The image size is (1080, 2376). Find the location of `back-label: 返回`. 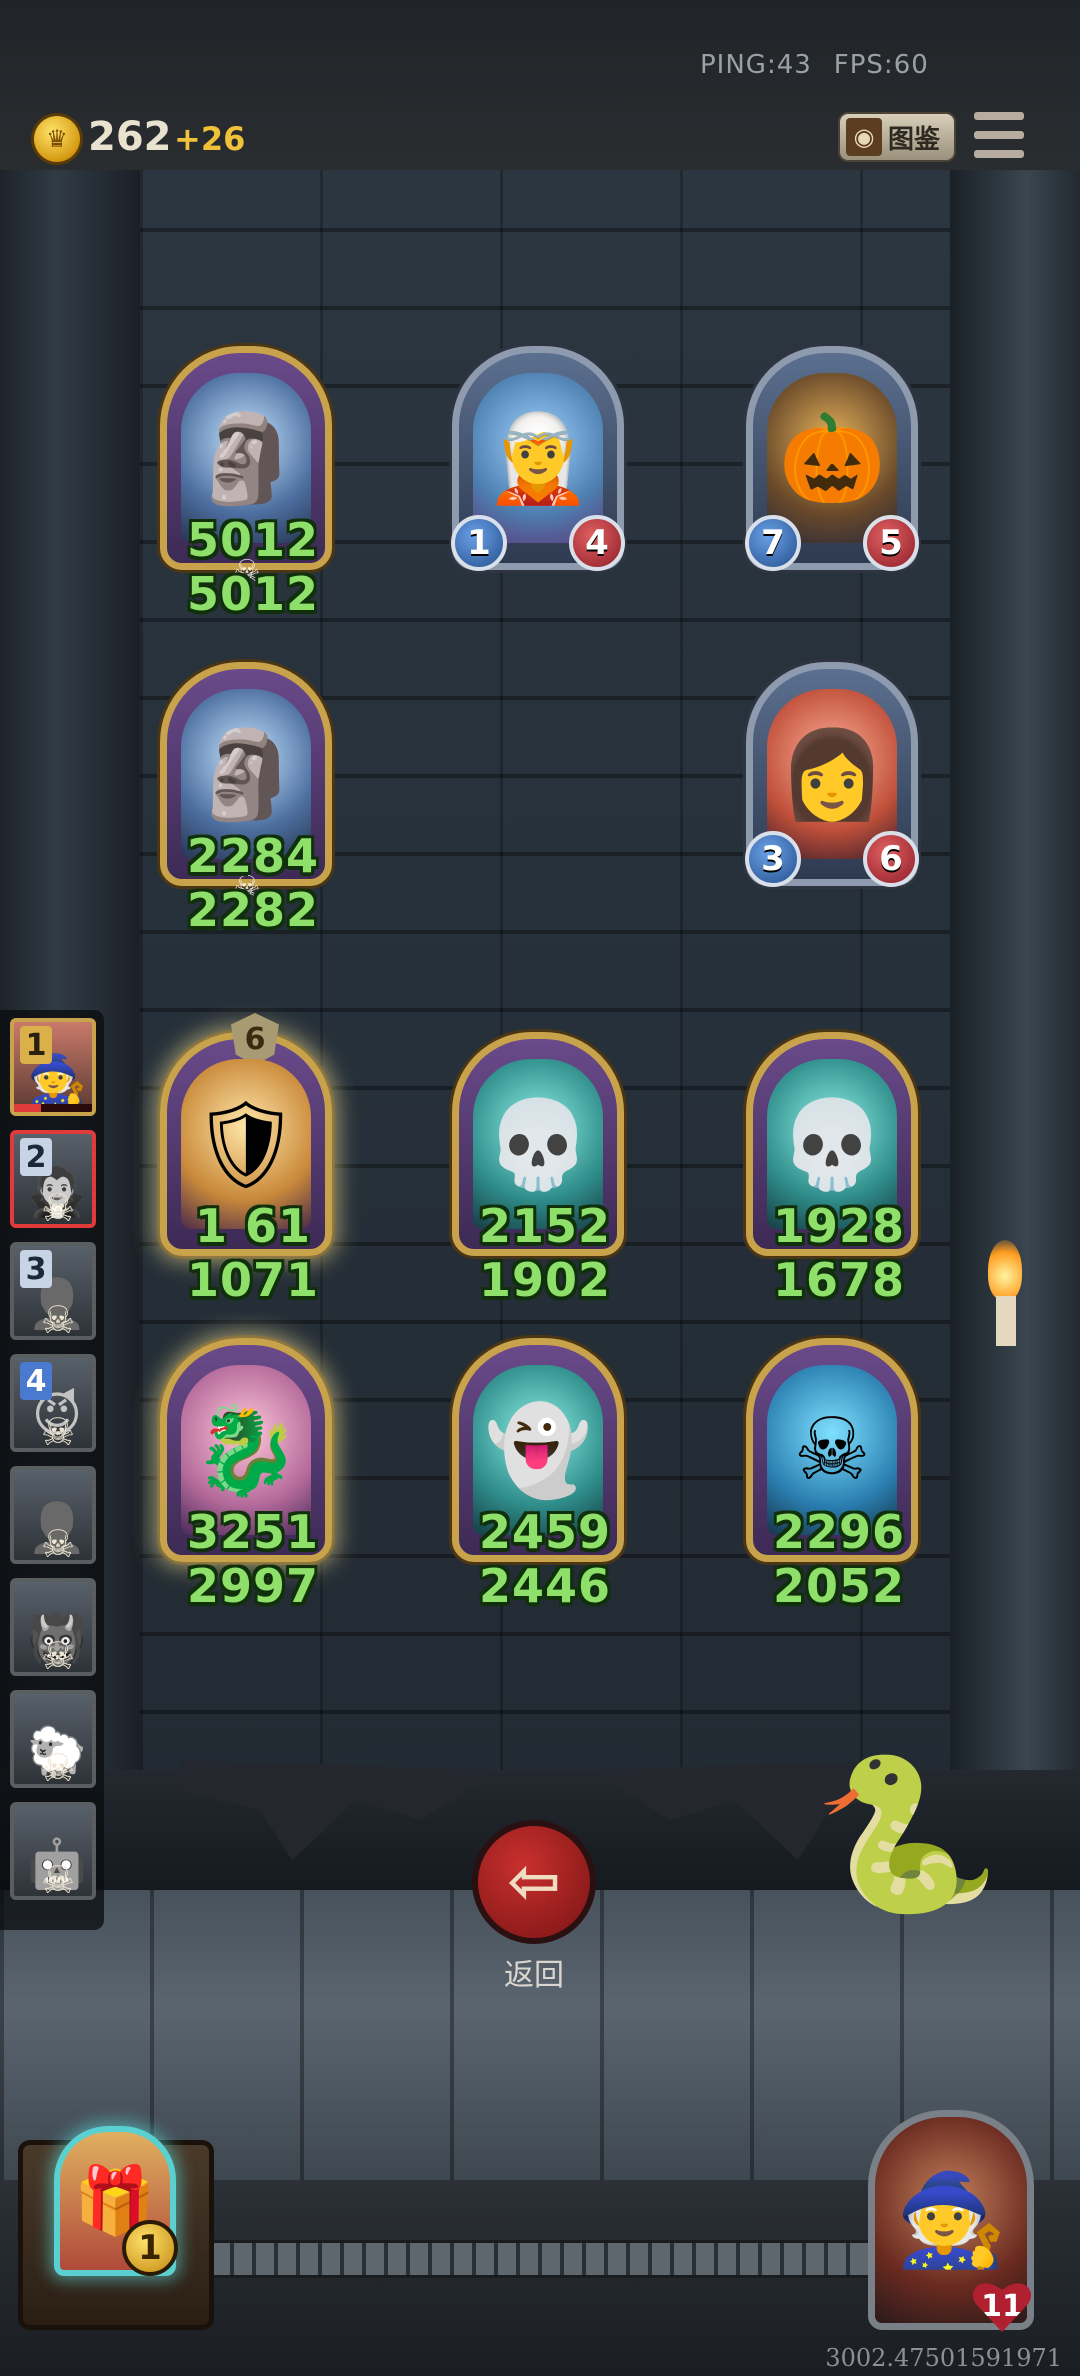

back-label: 返回 is located at coordinates (534, 1975).